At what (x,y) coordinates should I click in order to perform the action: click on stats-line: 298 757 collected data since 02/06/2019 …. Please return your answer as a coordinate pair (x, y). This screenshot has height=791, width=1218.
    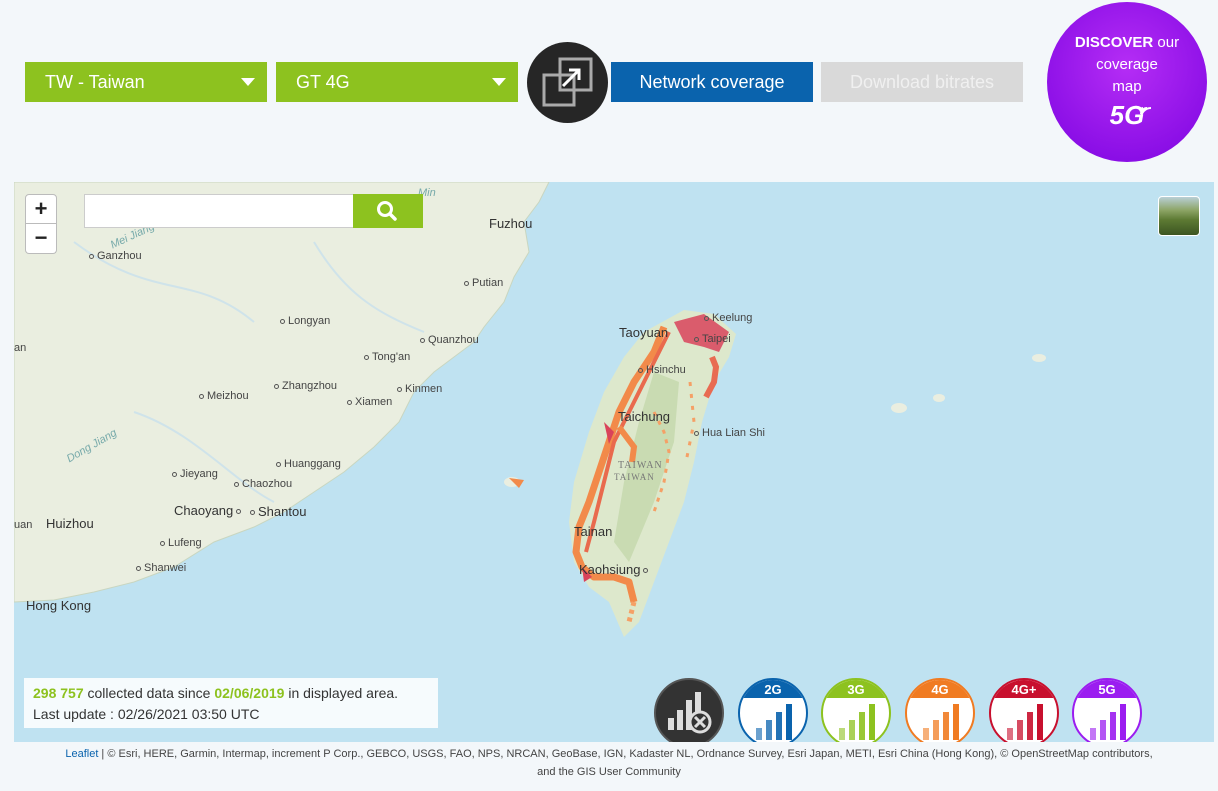
    Looking at the image, I should click on (216, 693).